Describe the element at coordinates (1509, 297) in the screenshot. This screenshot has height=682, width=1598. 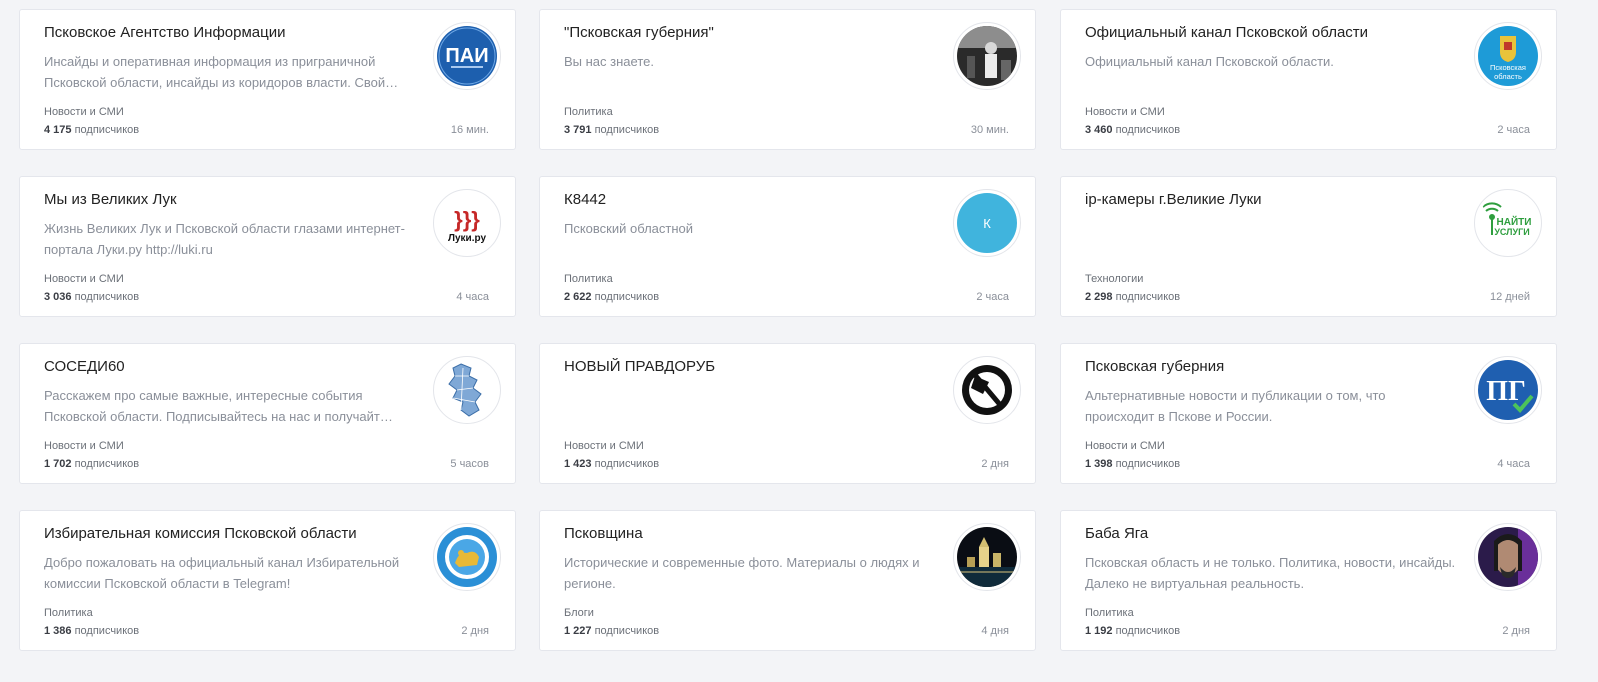
I see `channel-updated-time: 12 дней` at that location.